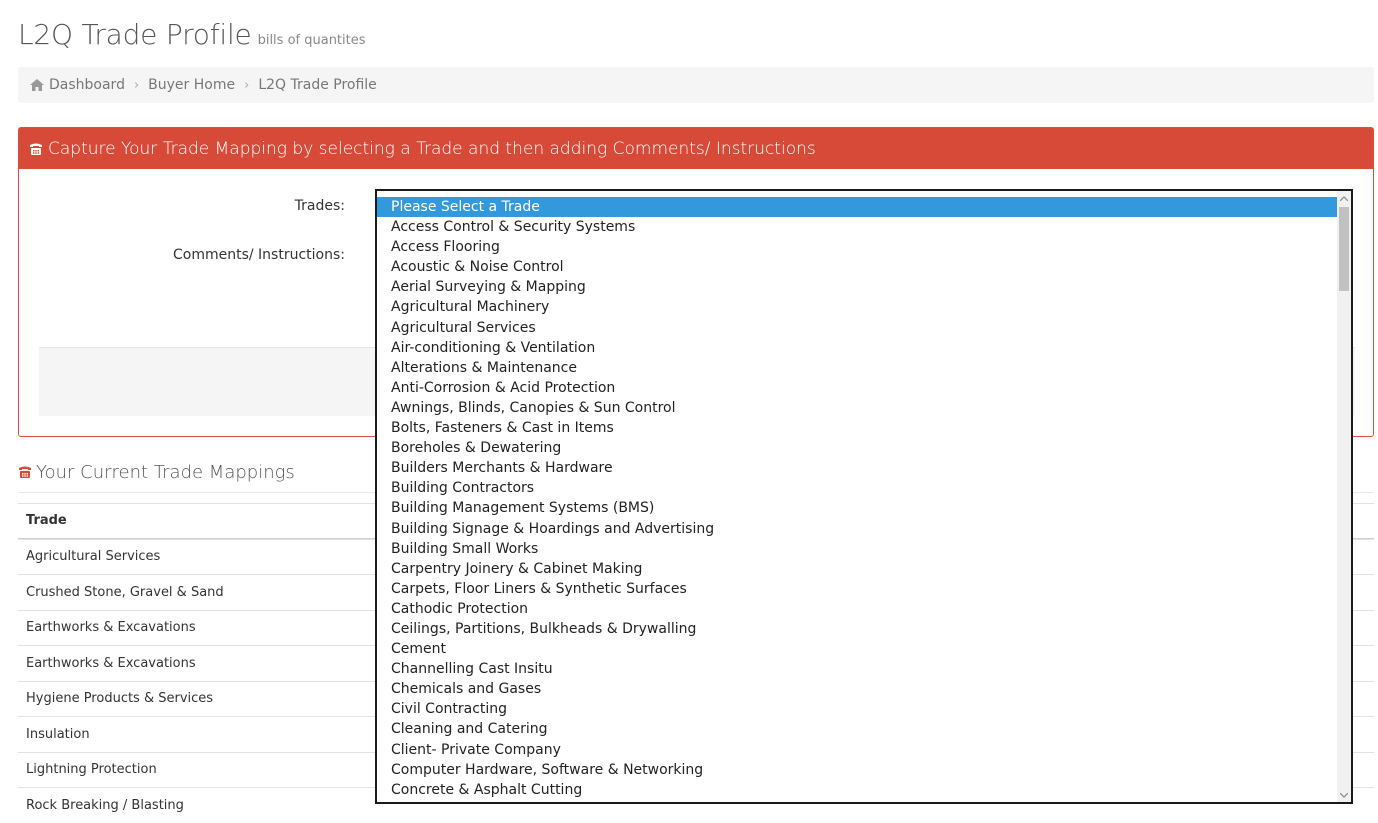 The image size is (1378, 823). I want to click on table-cell-trade: Lightning Protection, so click(91, 770).